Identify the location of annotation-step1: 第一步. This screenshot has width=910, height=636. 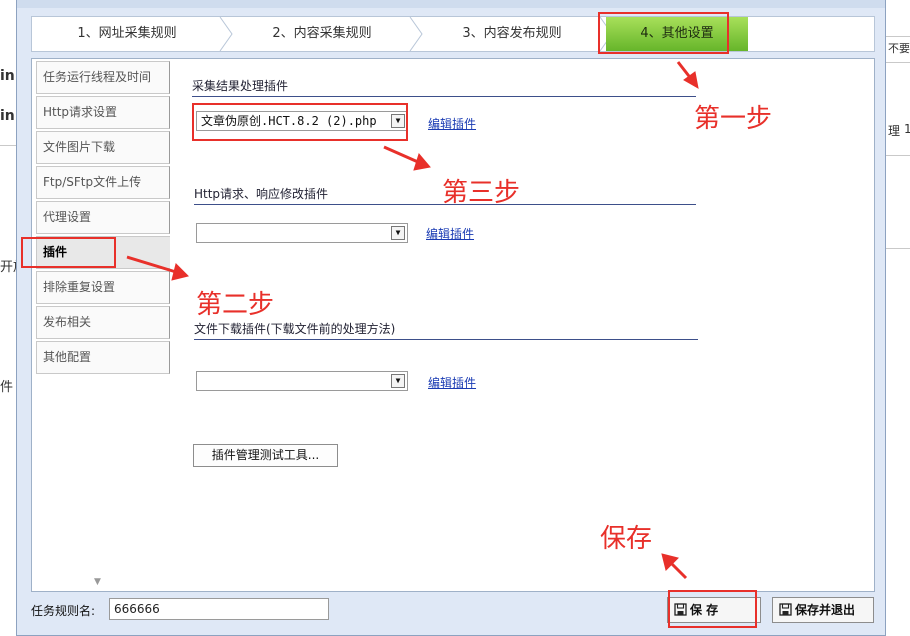
(733, 119).